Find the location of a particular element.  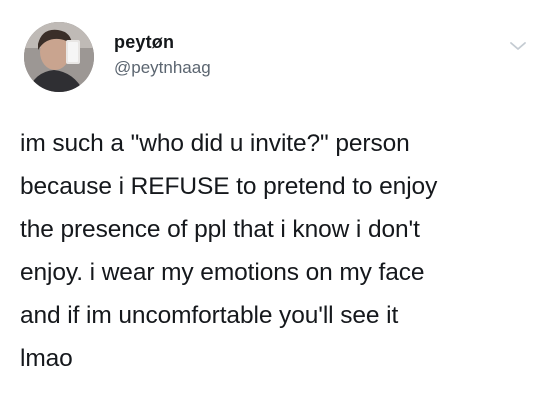

avatar is located at coordinates (59, 57).